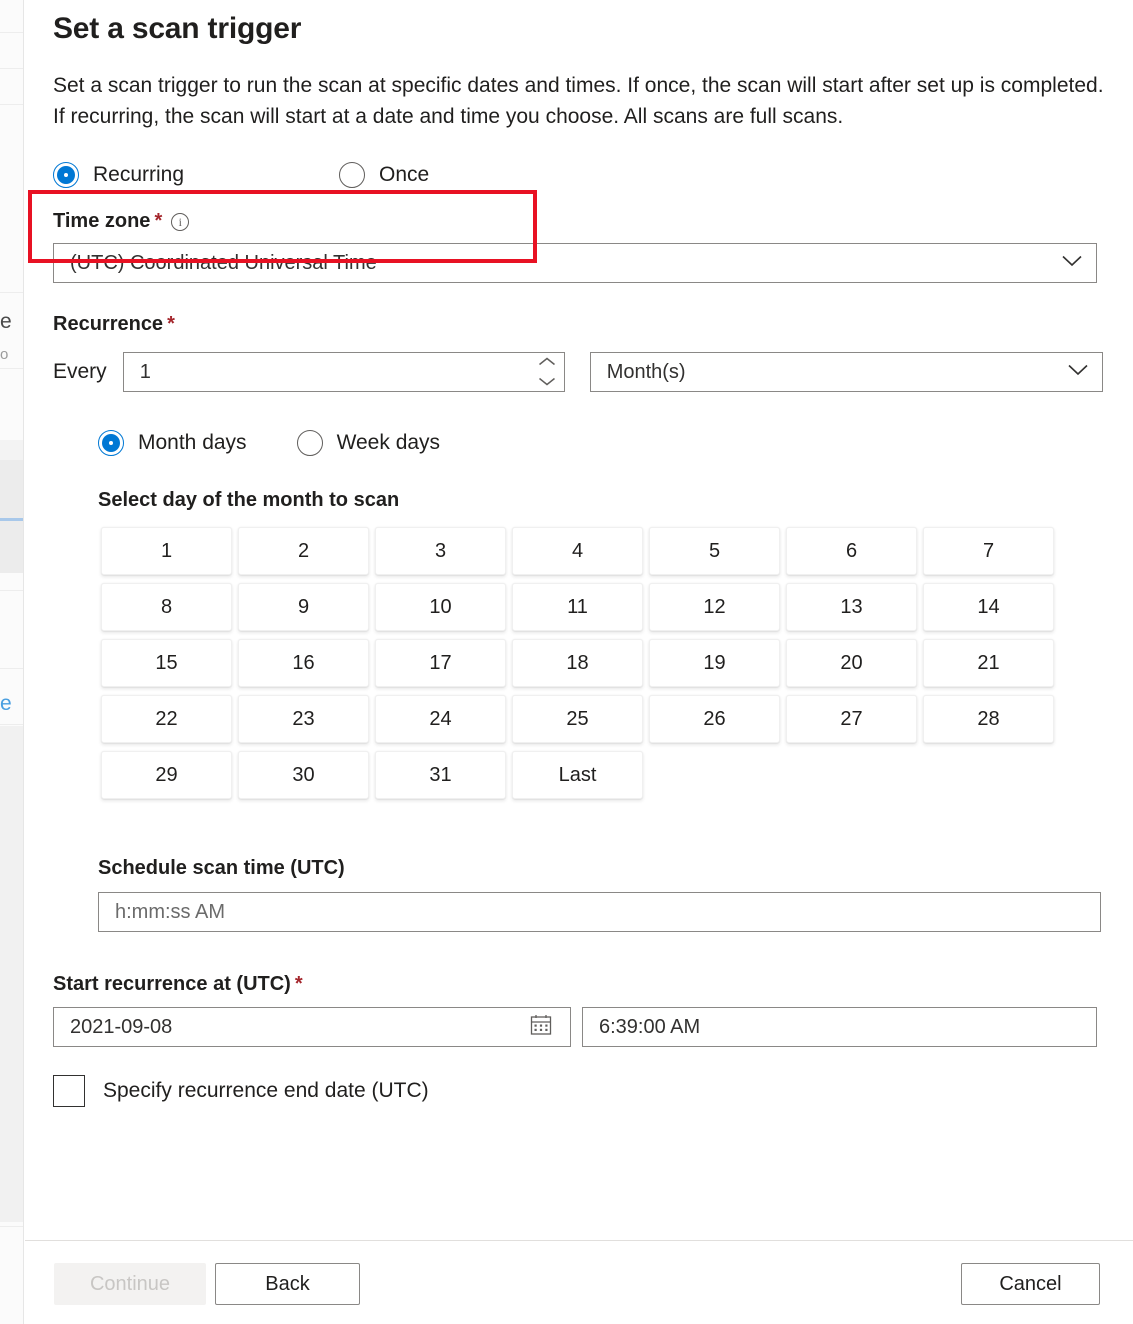 The image size is (1133, 1324). Describe the element at coordinates (309, 443) in the screenshot. I see `radio-week-days-icon` at that location.